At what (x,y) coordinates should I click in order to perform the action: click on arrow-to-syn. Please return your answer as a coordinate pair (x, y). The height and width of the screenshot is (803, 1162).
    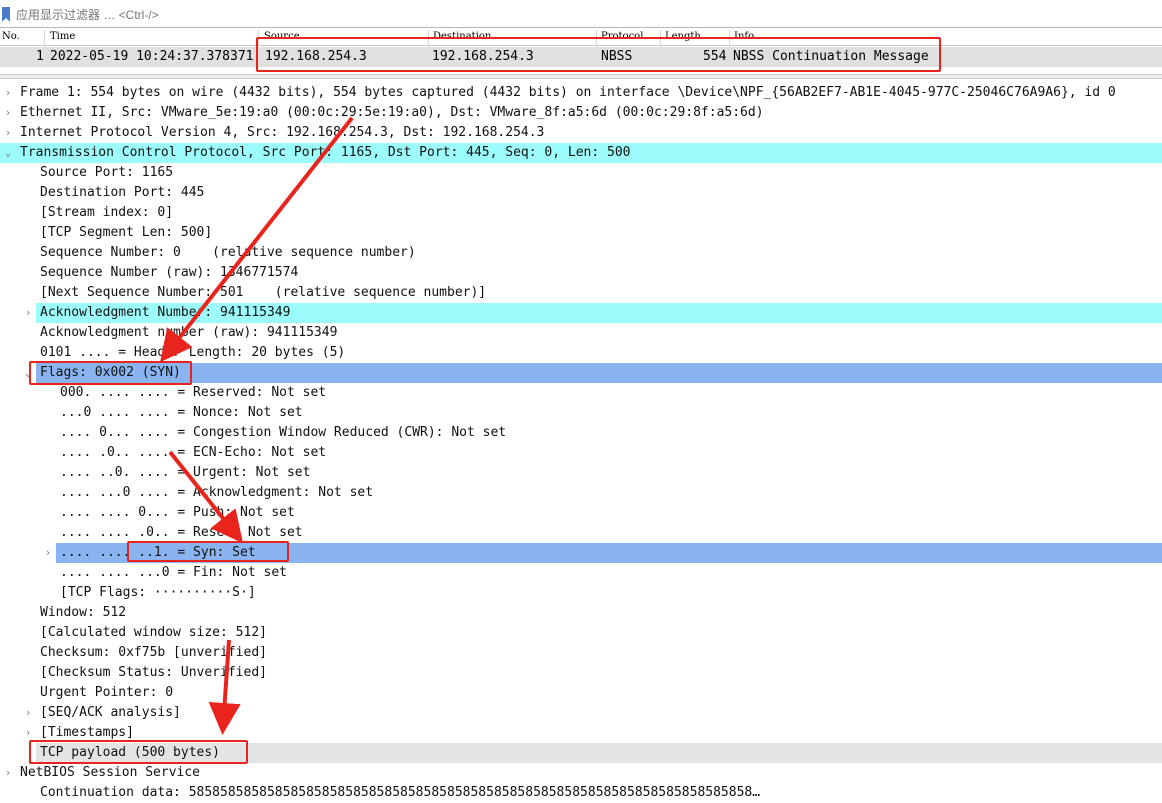
    Looking at the image, I should click on (205, 497).